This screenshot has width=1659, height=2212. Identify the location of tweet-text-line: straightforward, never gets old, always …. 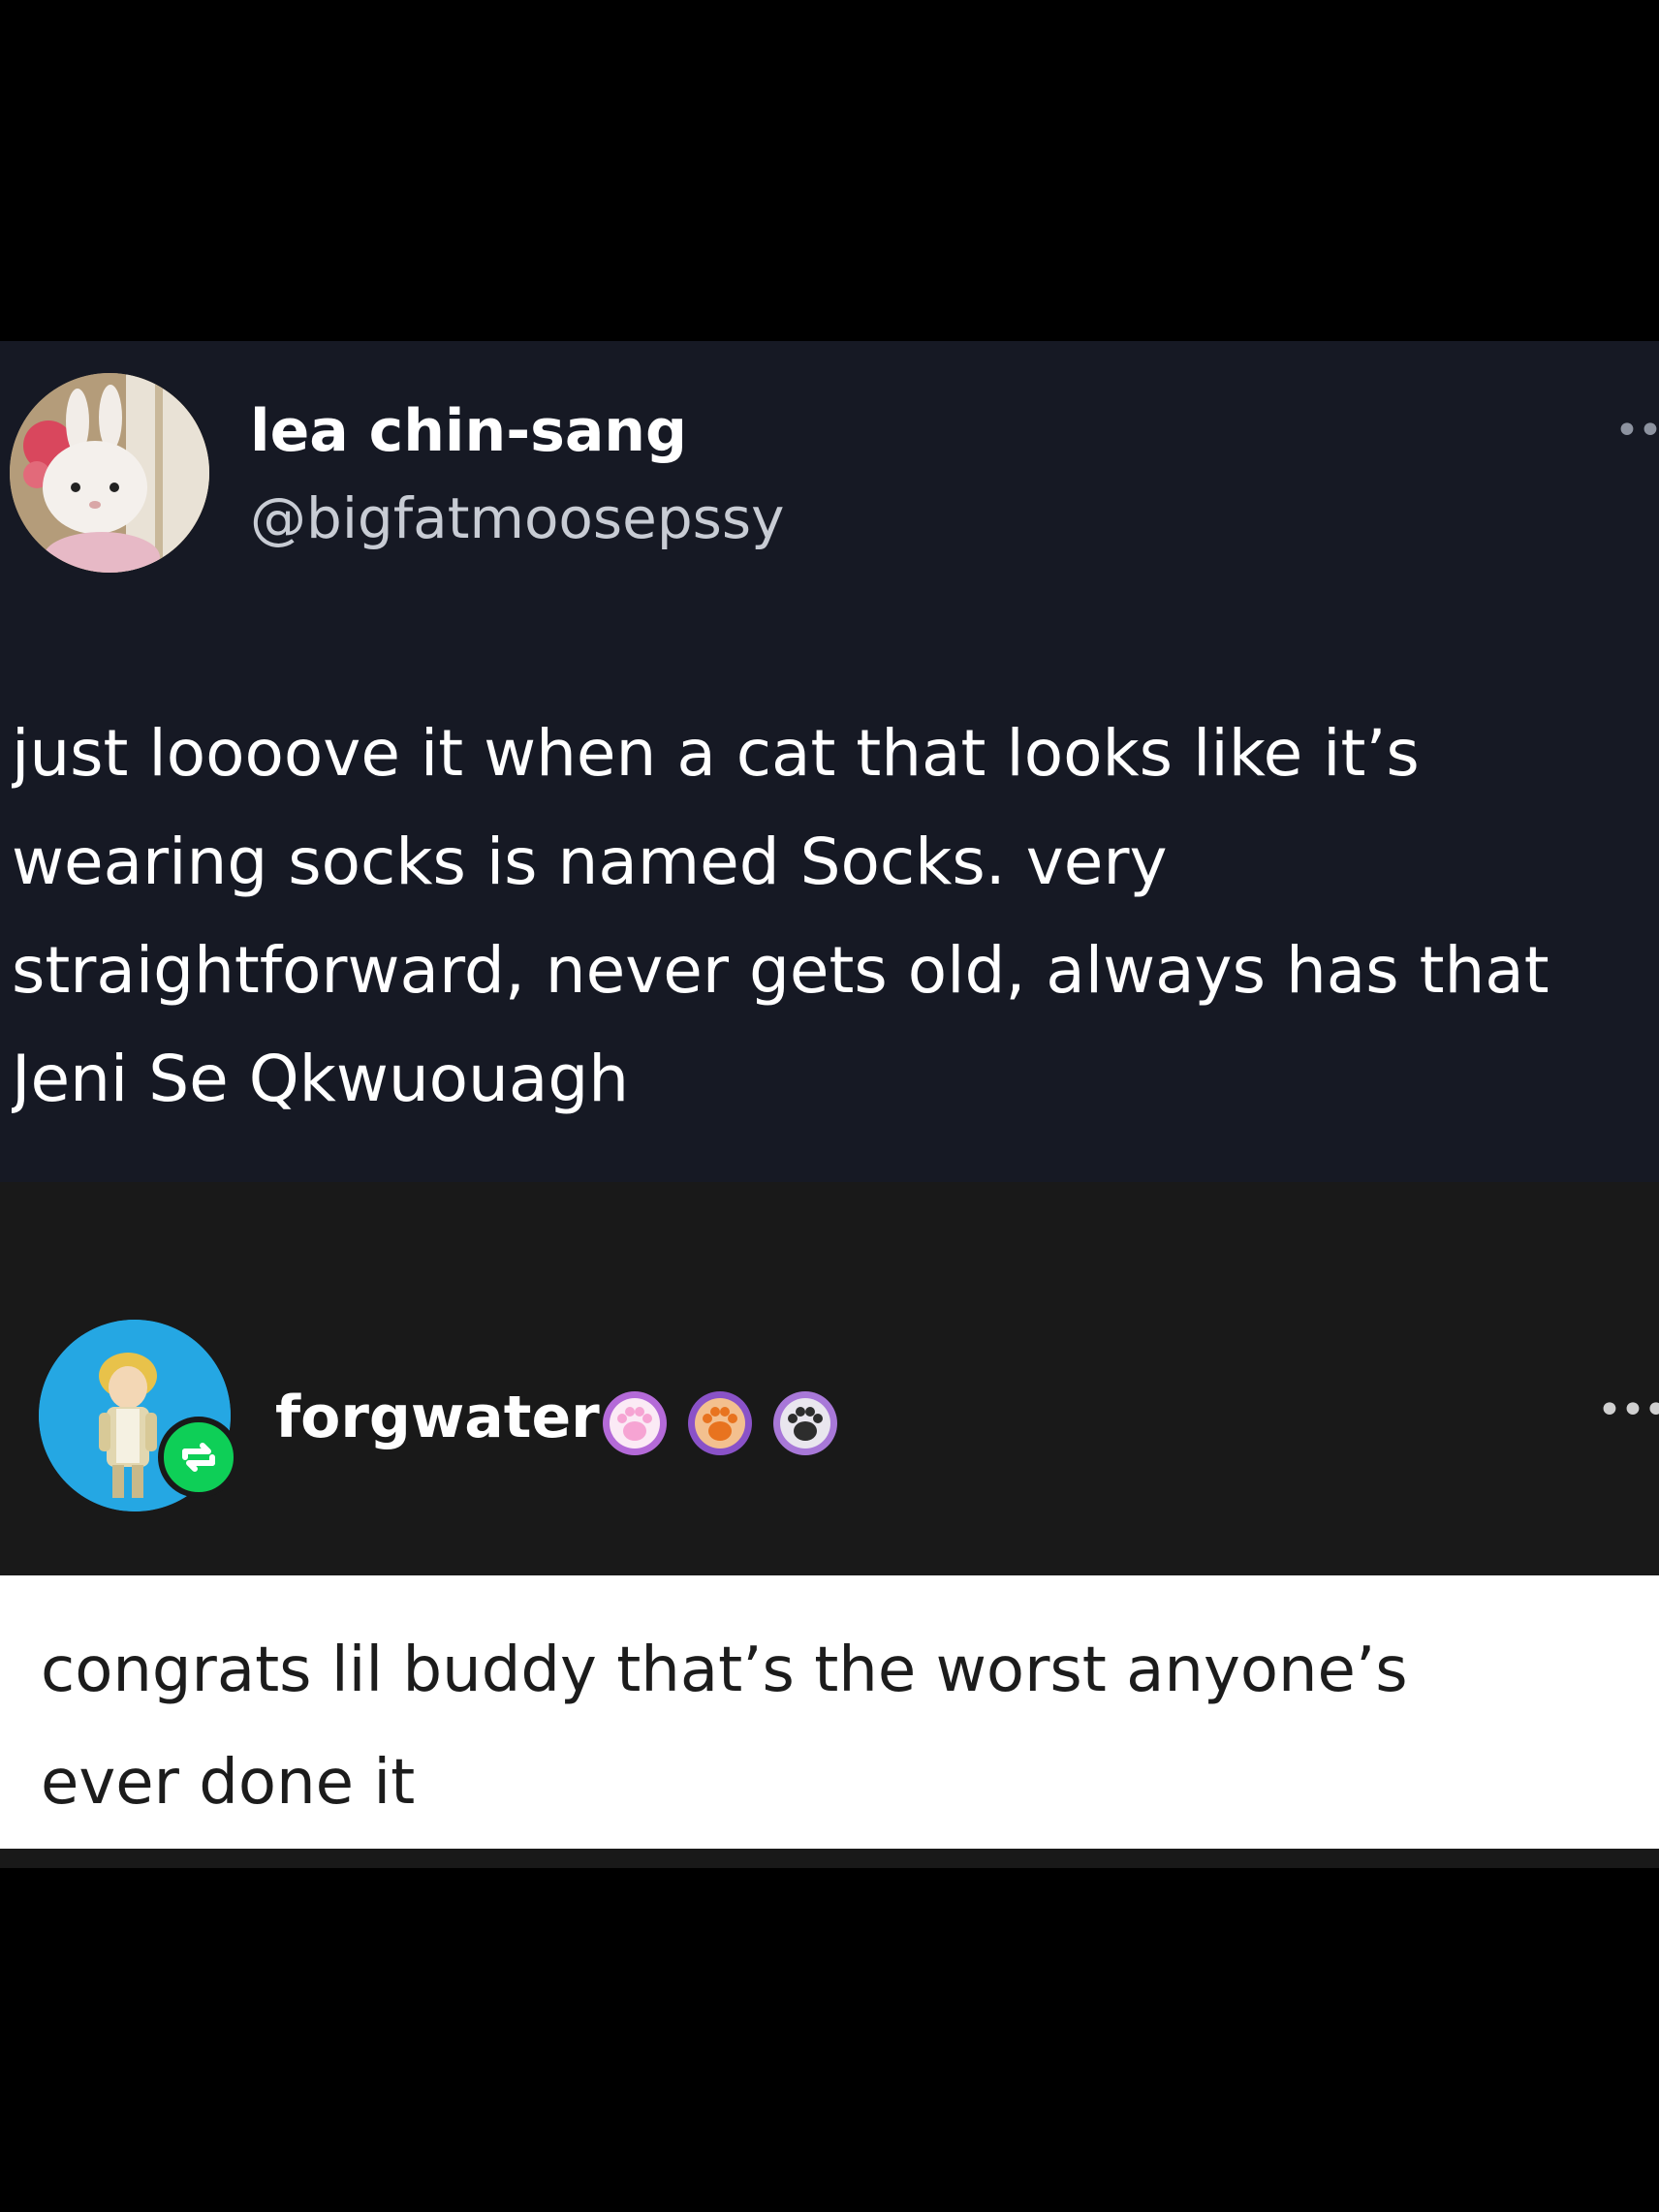
(780, 971).